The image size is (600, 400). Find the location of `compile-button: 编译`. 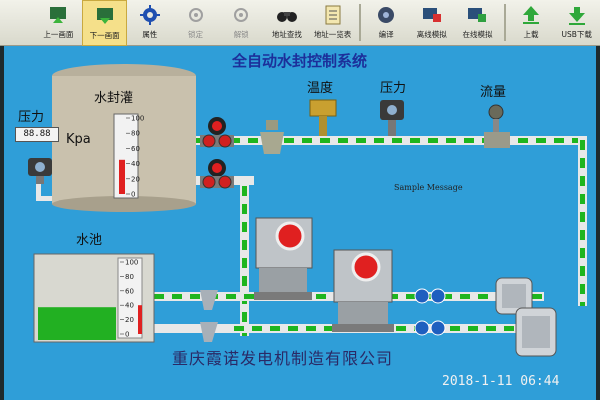

compile-button: 编译 is located at coordinates (387, 23).